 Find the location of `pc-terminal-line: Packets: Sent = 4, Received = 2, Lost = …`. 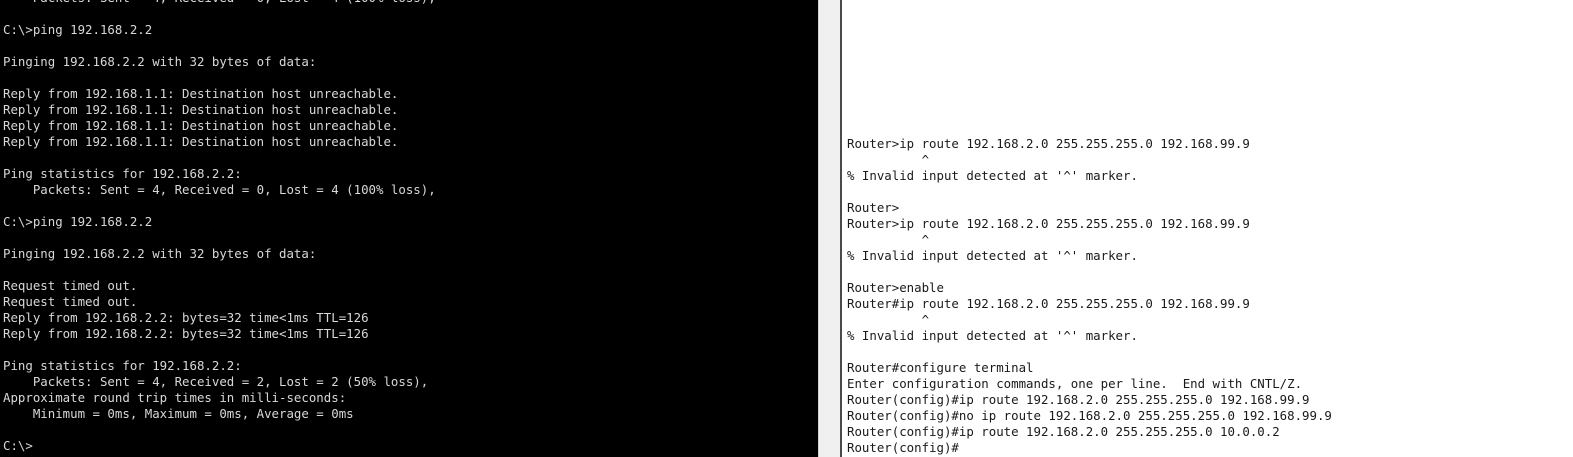

pc-terminal-line: Packets: Sent = 4, Received = 2, Lost = … is located at coordinates (216, 381).